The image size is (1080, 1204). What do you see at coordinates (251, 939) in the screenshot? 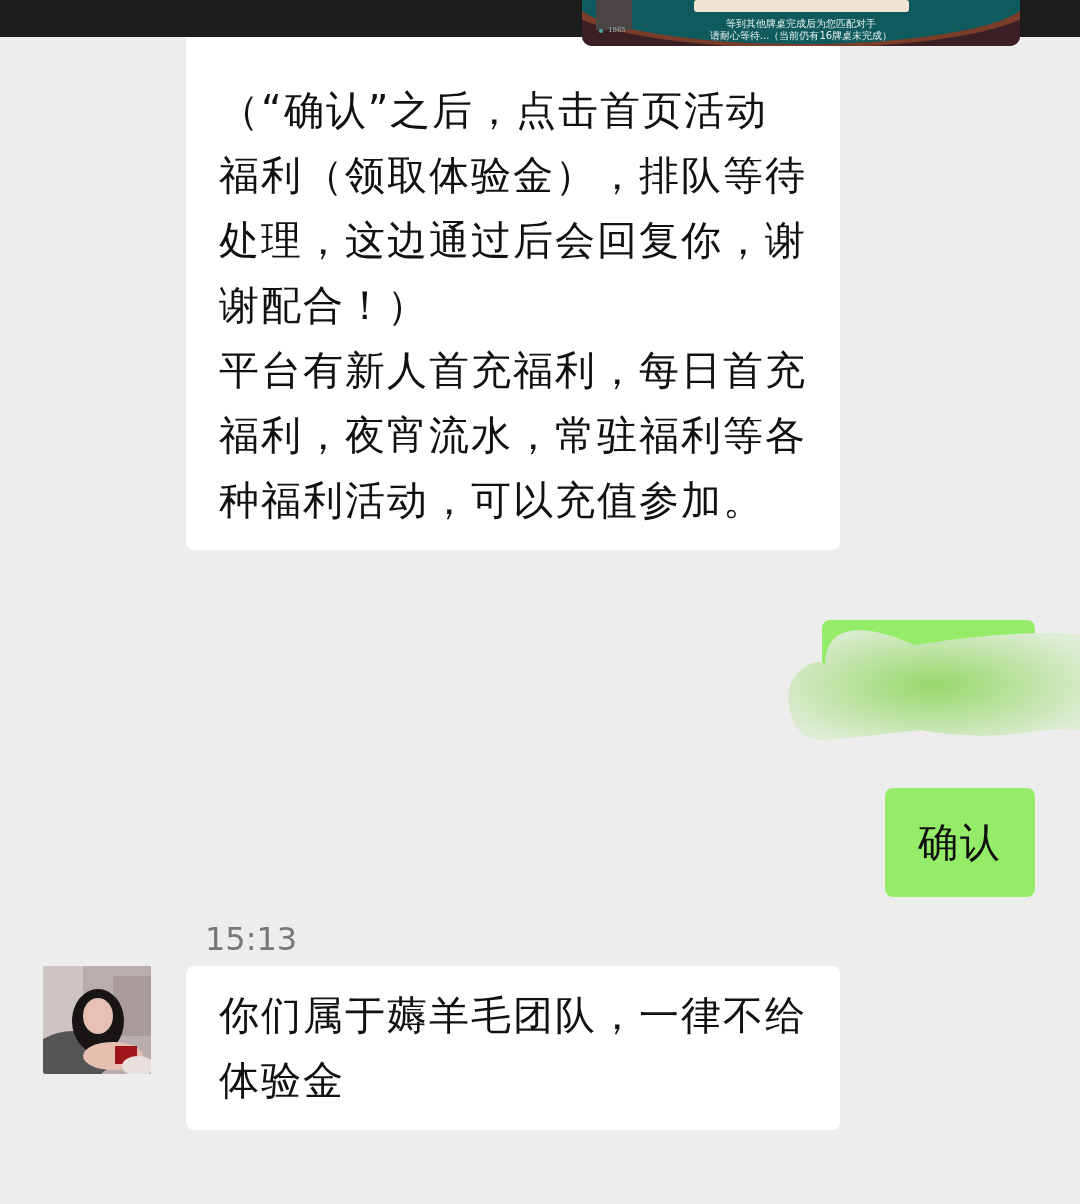
I see `timestamp: 15:13` at bounding box center [251, 939].